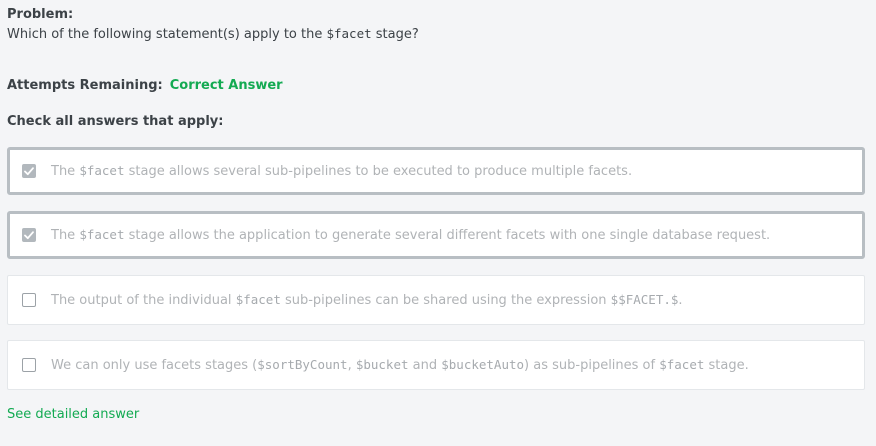  I want to click on question-code: $facet, so click(349, 33).